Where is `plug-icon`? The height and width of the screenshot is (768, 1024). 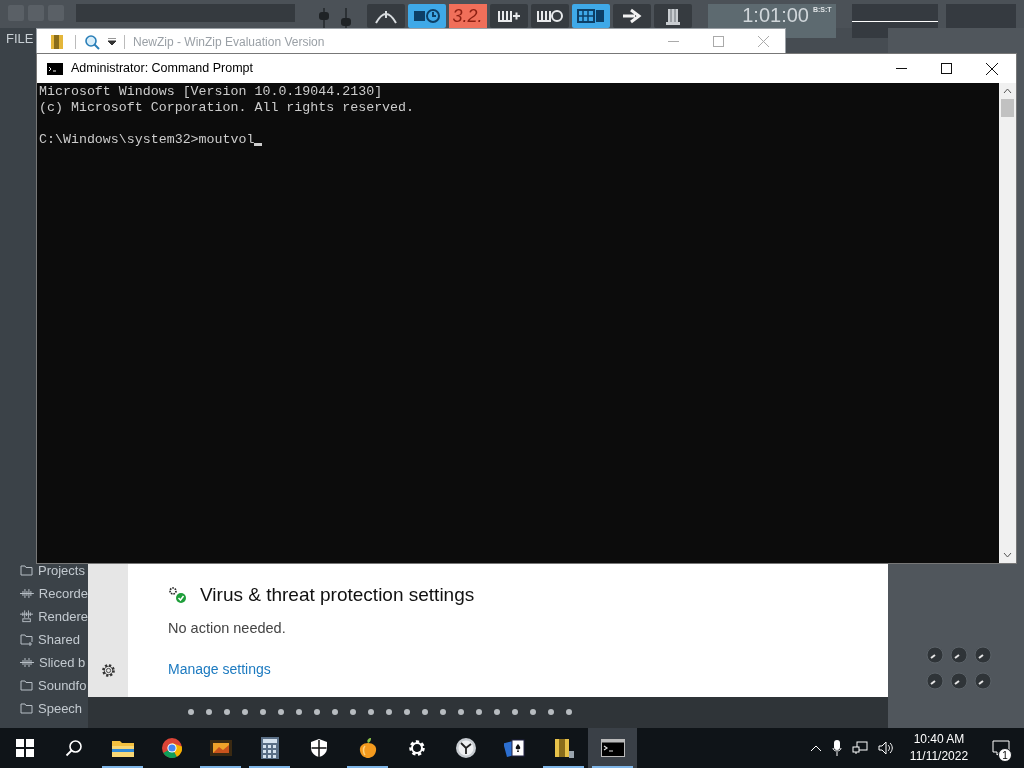 plug-icon is located at coordinates (672, 16).